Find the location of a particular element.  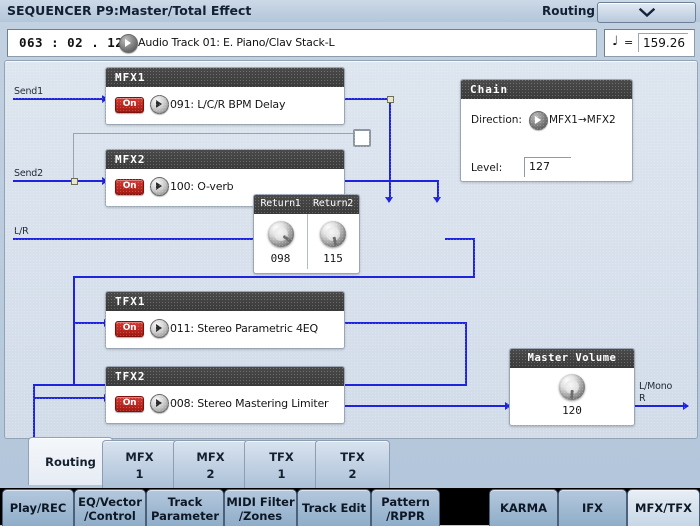

tab-mfx2: MFX 2 is located at coordinates (210, 464).